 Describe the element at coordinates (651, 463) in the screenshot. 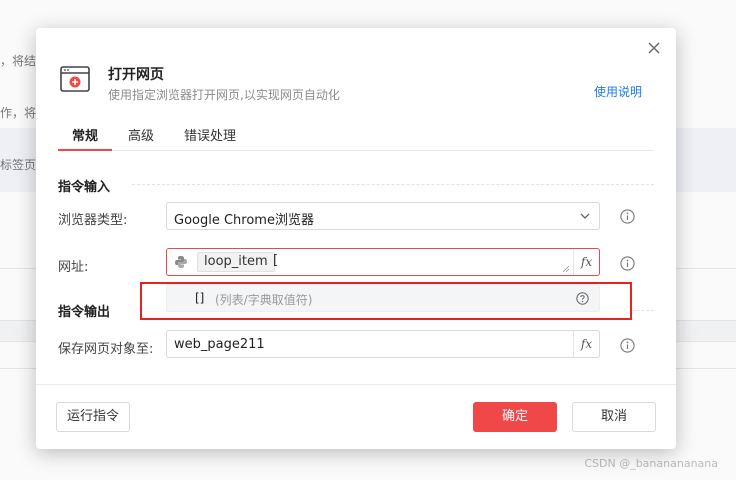

I see `watermark: CSDN @_bananananana` at that location.